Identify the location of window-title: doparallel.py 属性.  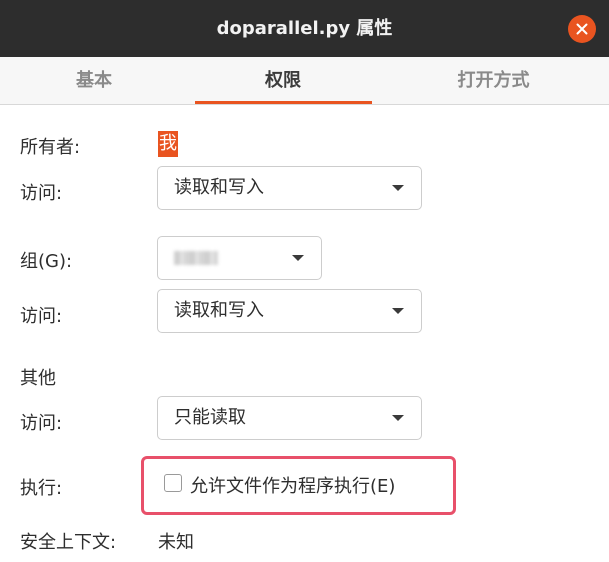
(304, 28).